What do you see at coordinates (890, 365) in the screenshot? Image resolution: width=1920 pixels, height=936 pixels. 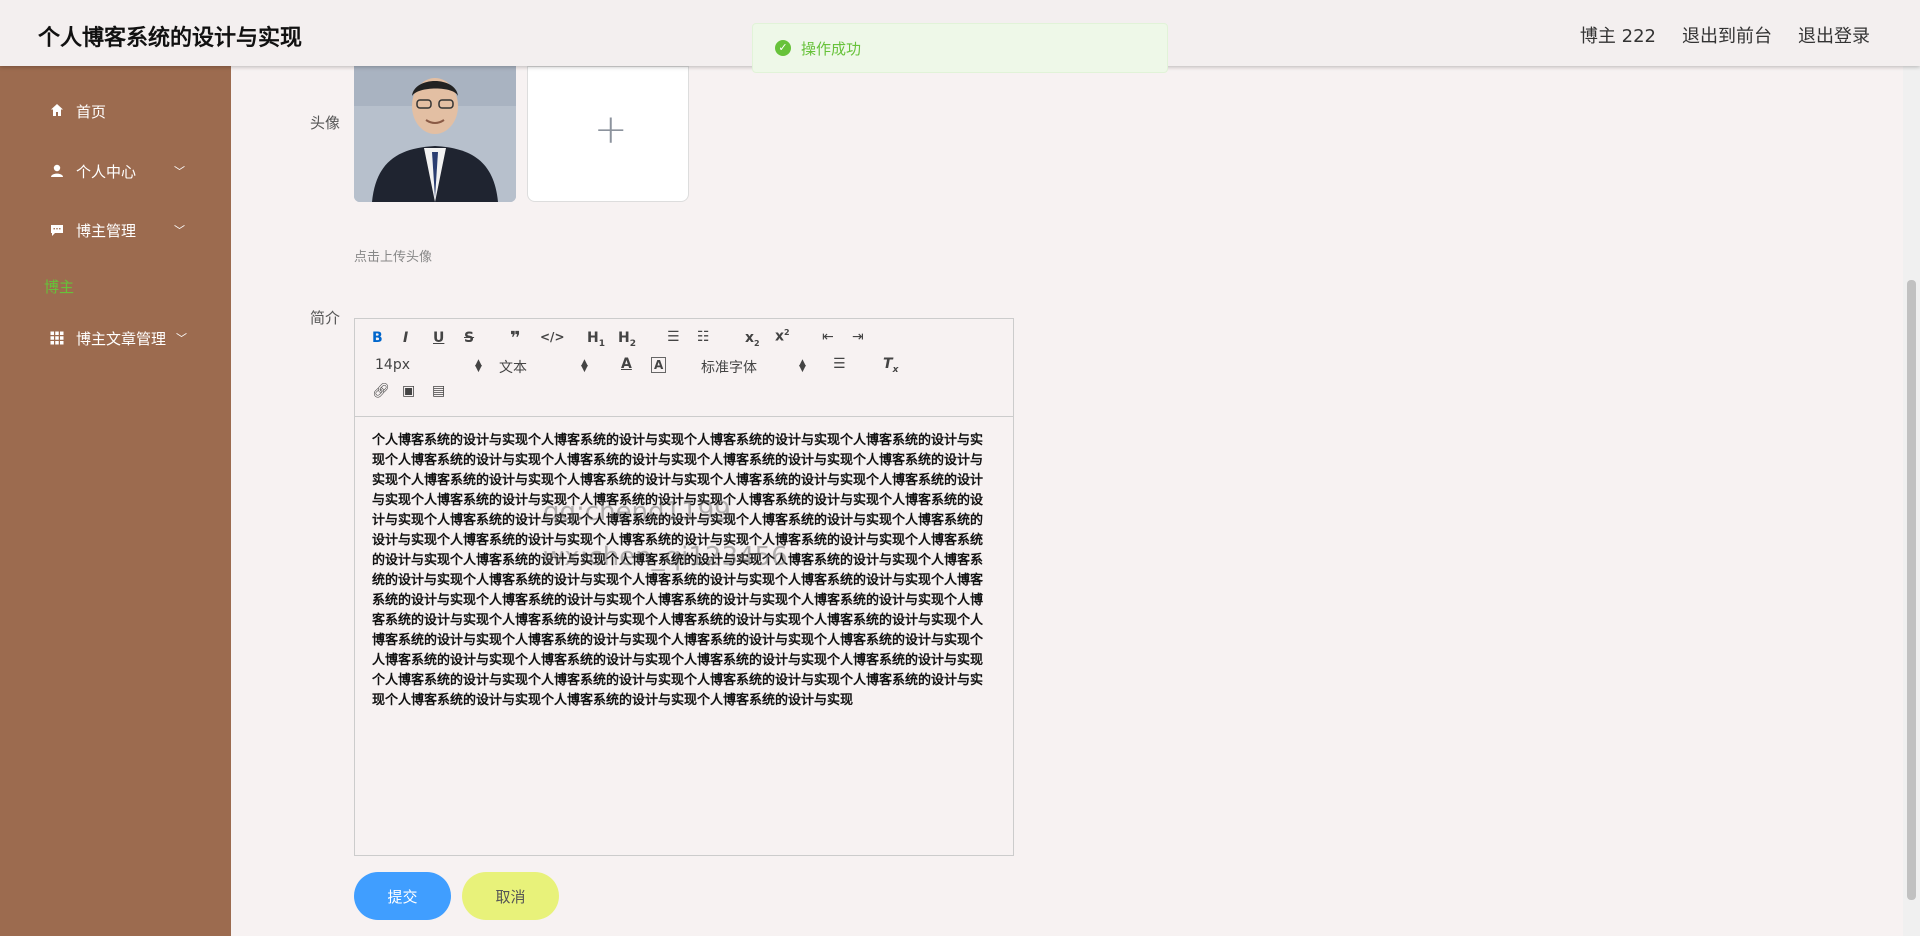 I see `clear-format-icon: Tx` at bounding box center [890, 365].